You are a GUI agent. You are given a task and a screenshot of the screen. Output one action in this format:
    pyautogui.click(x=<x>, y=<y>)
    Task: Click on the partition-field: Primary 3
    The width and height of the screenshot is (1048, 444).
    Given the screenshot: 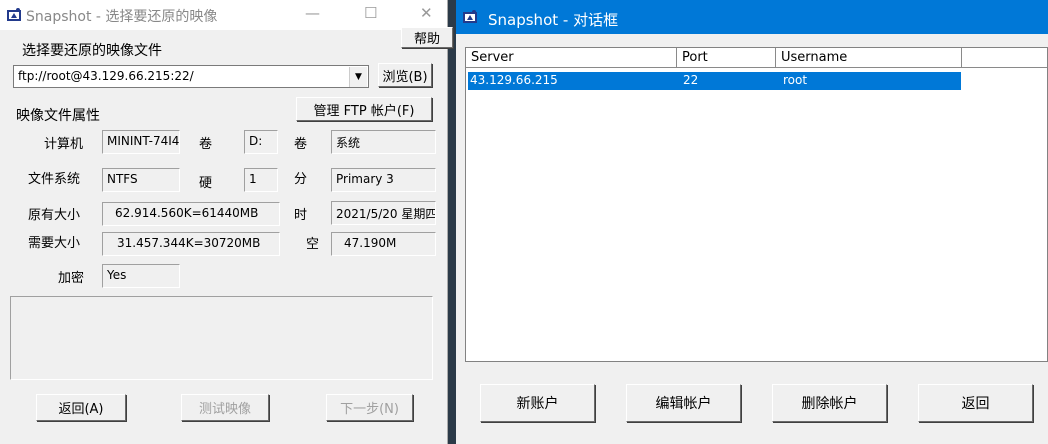 What is the action you would take?
    pyautogui.click(x=383, y=180)
    